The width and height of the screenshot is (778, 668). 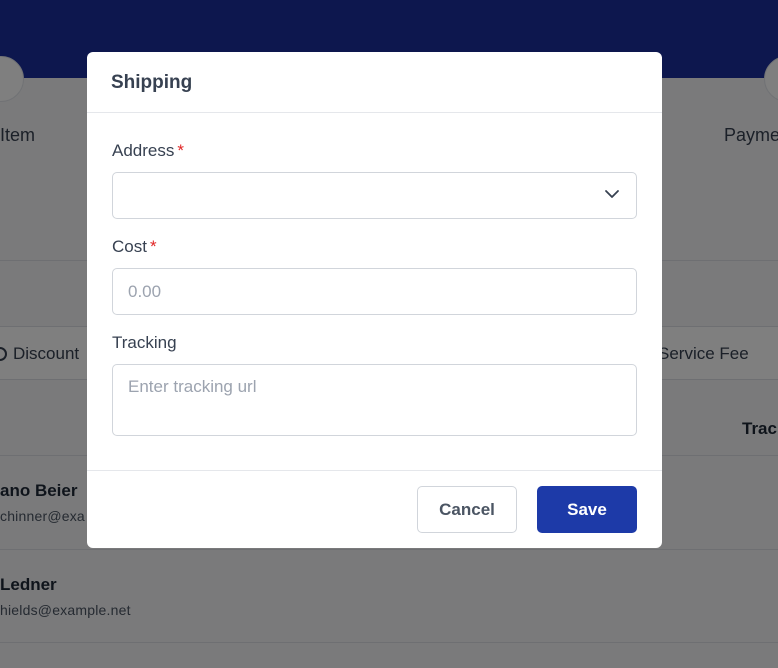 I want to click on tracking-label: Tracking, so click(x=144, y=342).